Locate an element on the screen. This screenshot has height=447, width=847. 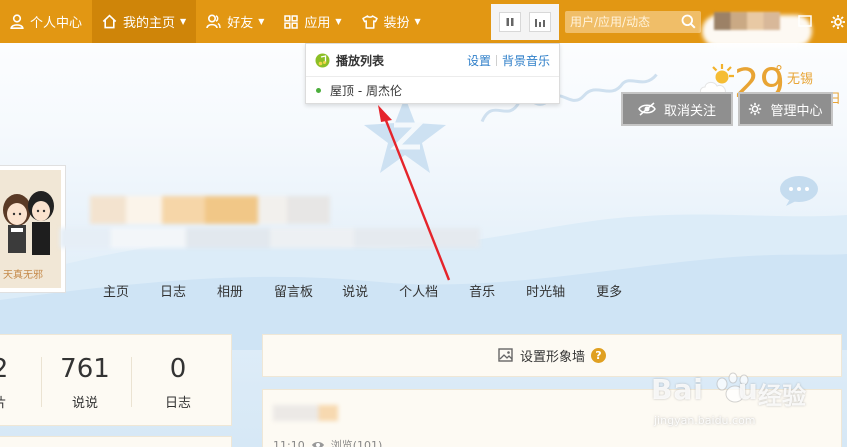
home-icon is located at coordinates (109, 21).